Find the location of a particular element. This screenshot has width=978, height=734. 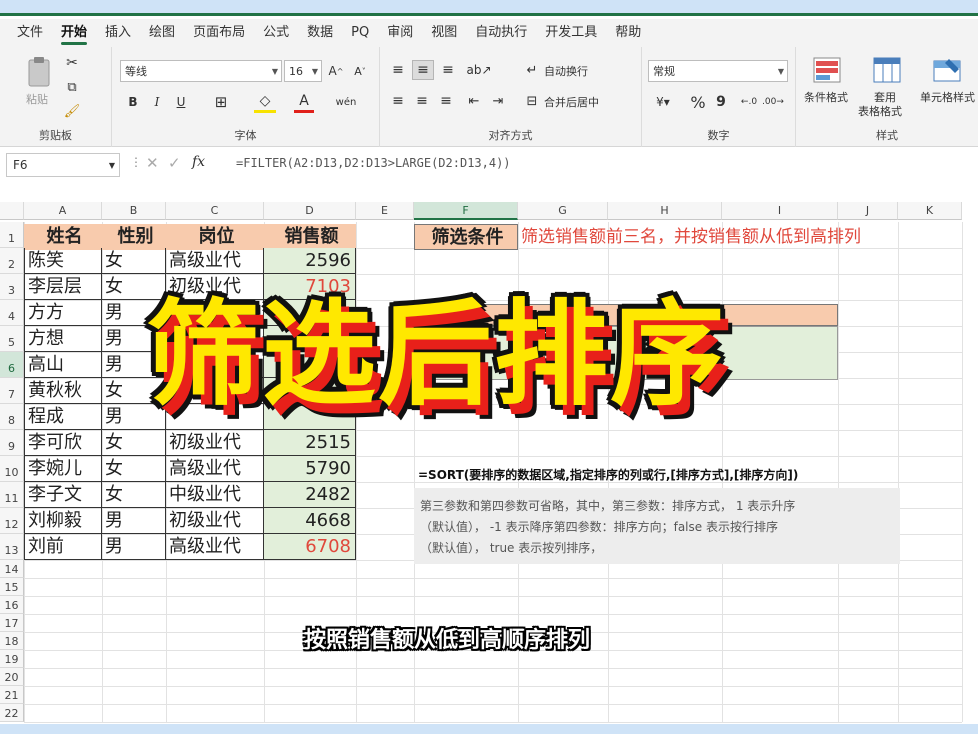

wrap-text-button: 自动换行 is located at coordinates (566, 71).